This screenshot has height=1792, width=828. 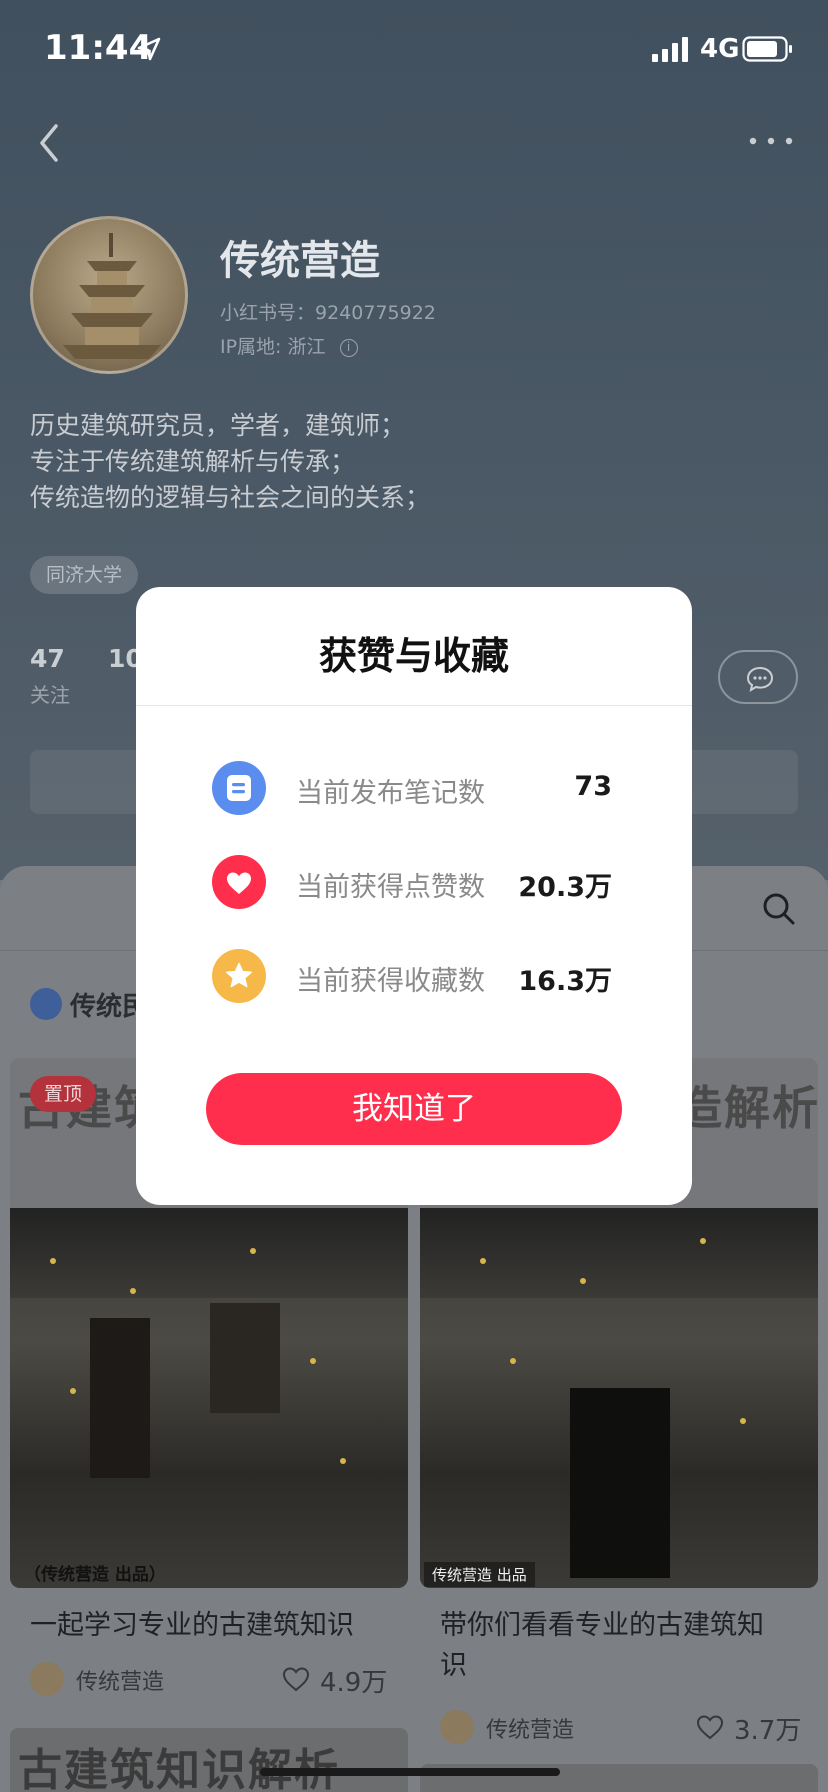 I want to click on school-tag: 同济大学, so click(x=84, y=575).